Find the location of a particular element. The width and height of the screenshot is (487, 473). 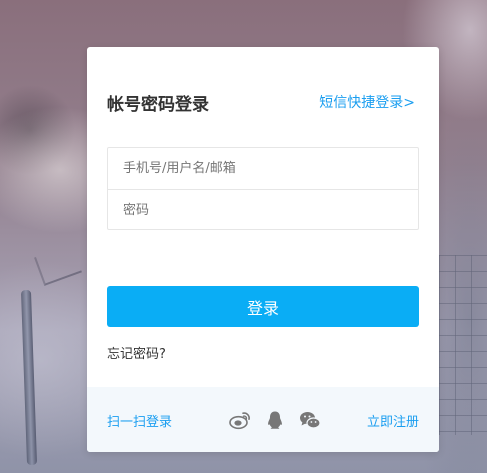

login-footer: 扫一扫登录 立即注册 is located at coordinates (263, 419).